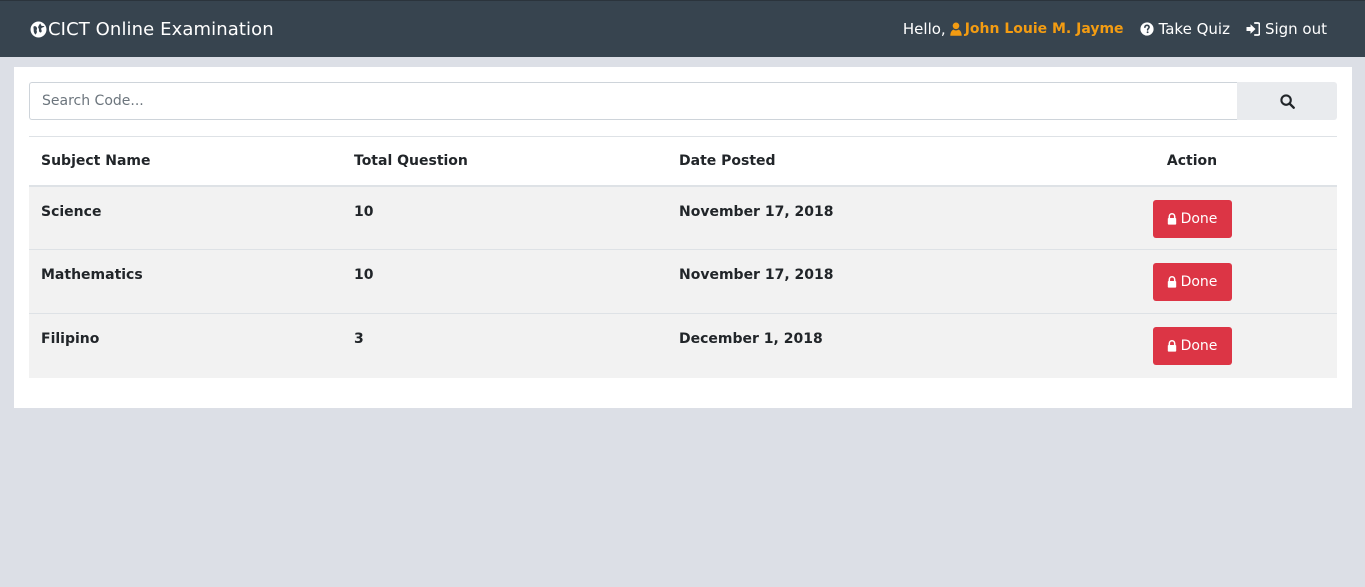 The height and width of the screenshot is (587, 1365). What do you see at coordinates (185, 281) in the screenshot?
I see `cell-subject: Mathematics` at bounding box center [185, 281].